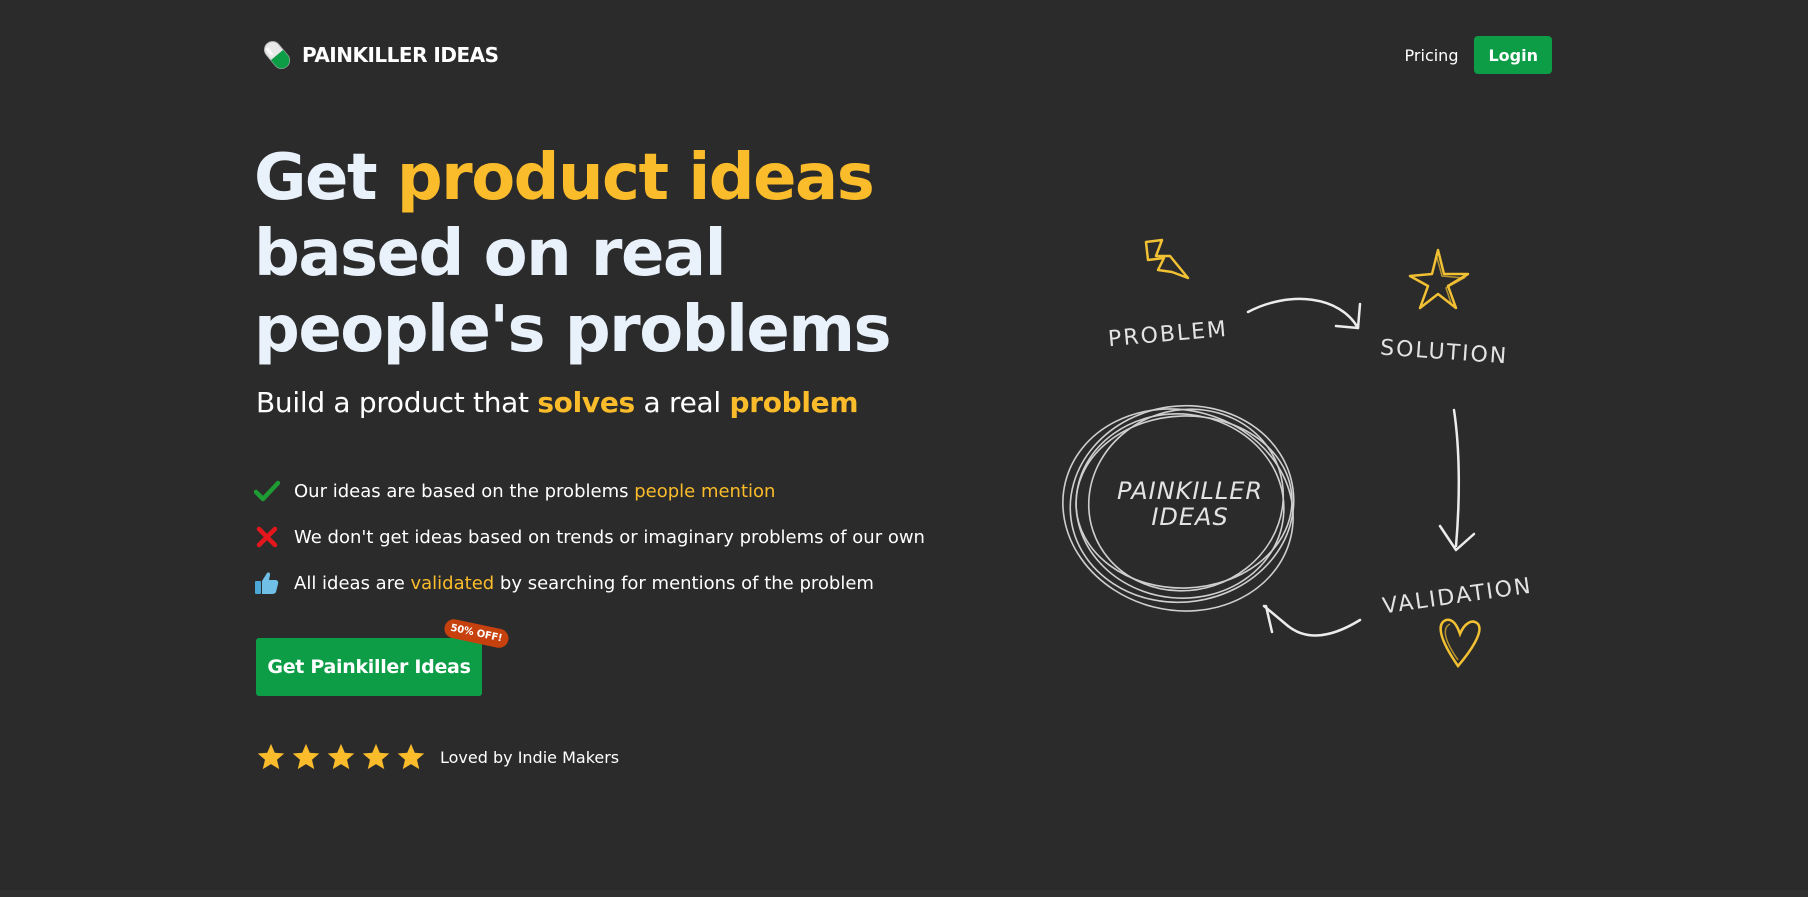 The image size is (1808, 897). I want to click on star-rating, so click(341, 757).